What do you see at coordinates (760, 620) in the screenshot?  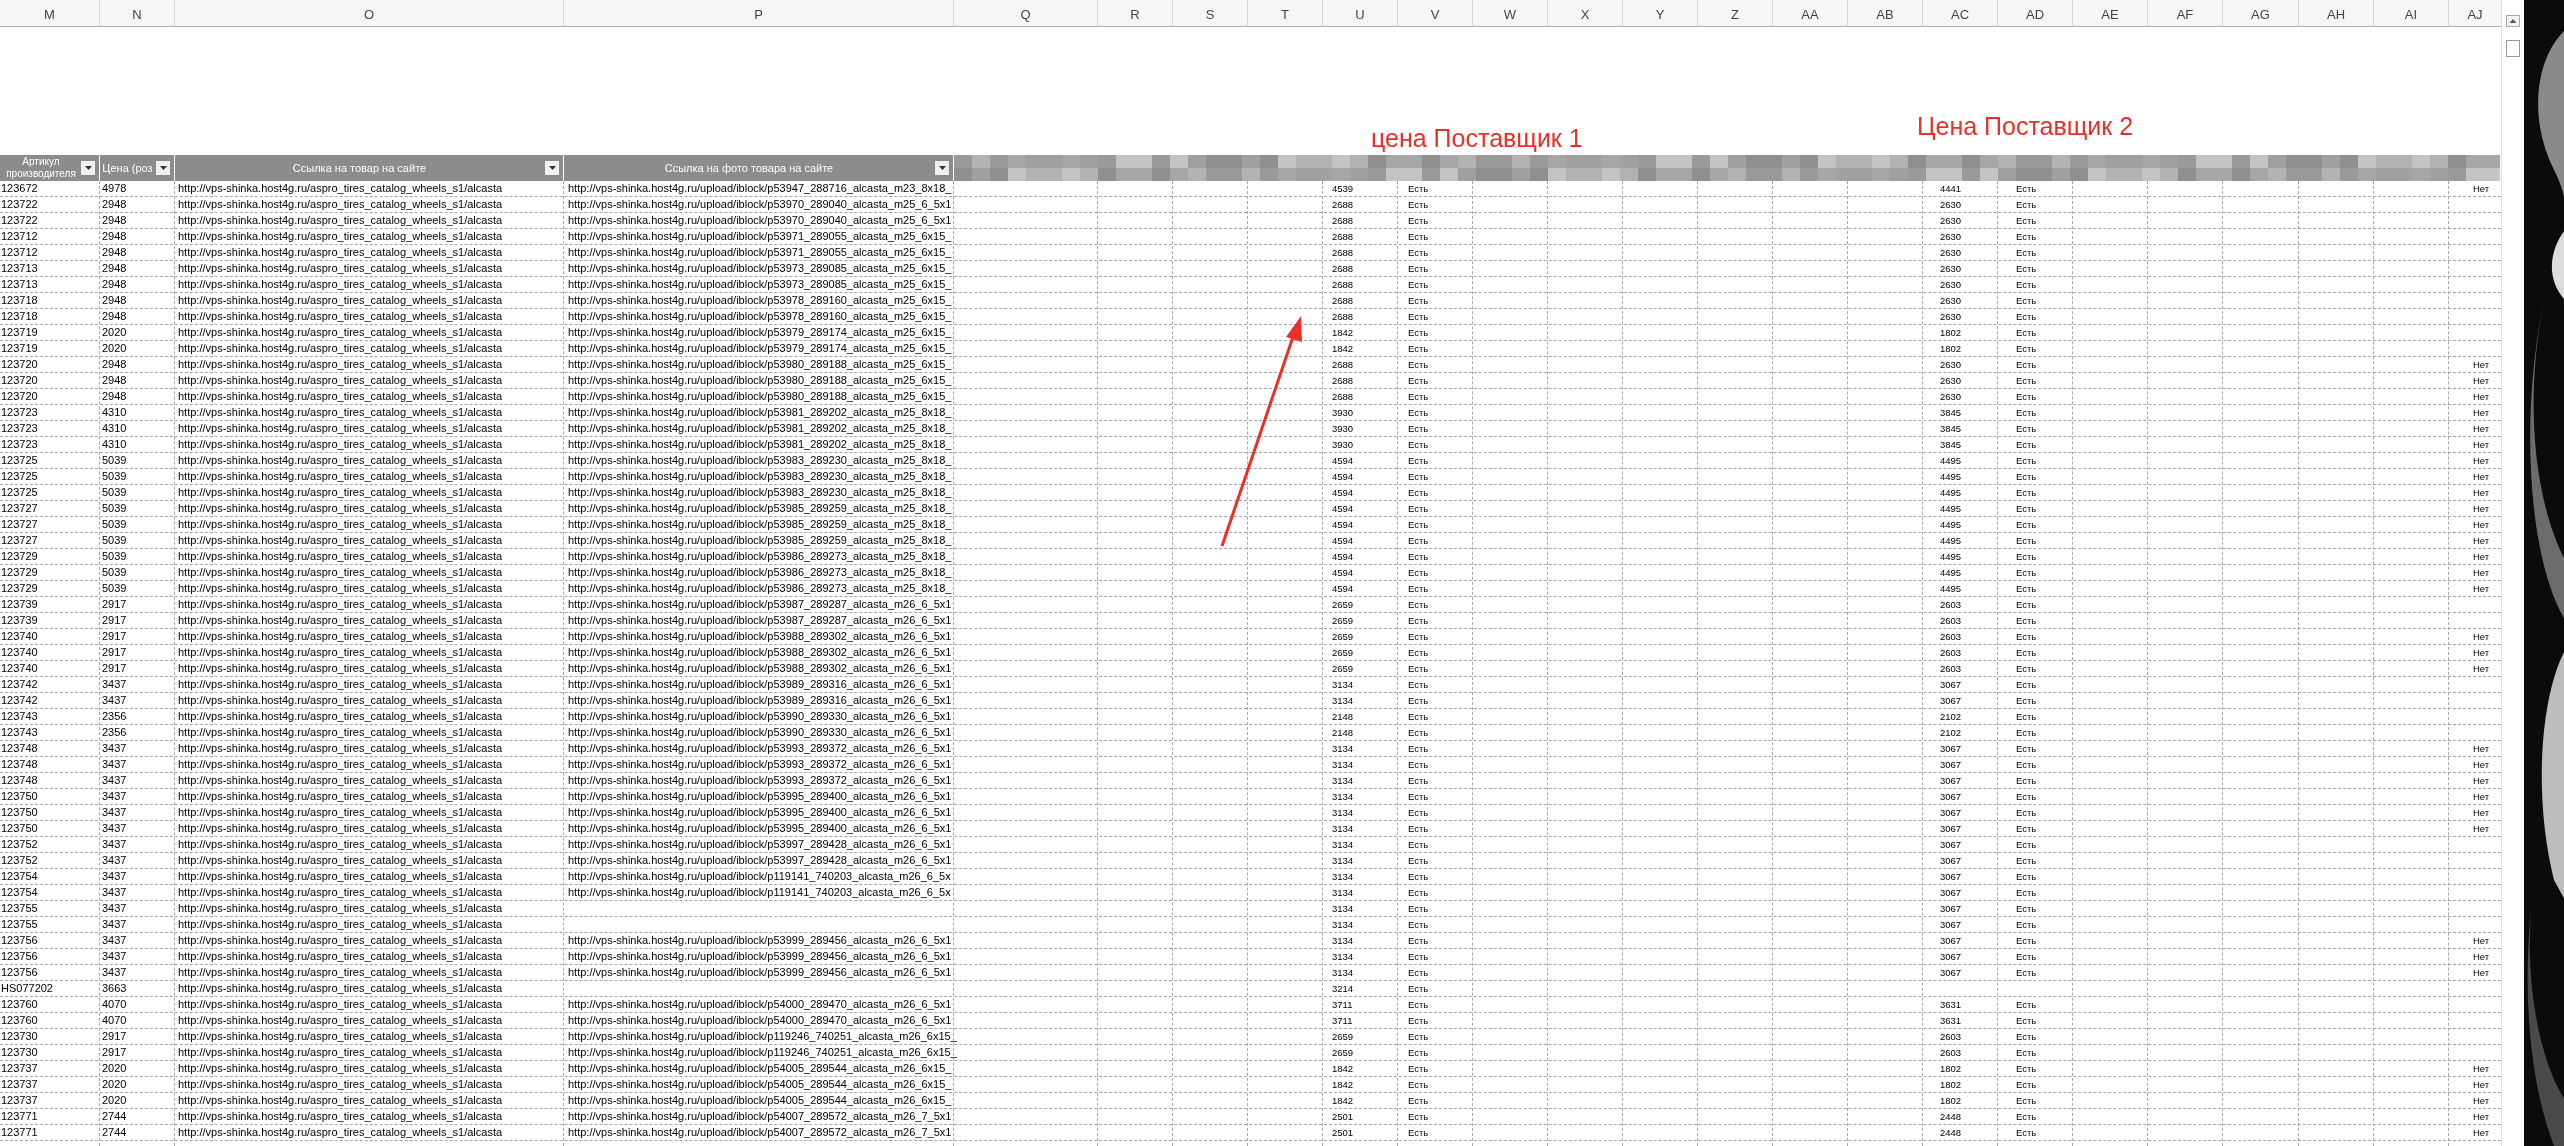 I see `table-cell: http://vps-shinka.host4g.ru/upload/iblock/p53987_289287_alcasta_m26_6_5x1` at bounding box center [760, 620].